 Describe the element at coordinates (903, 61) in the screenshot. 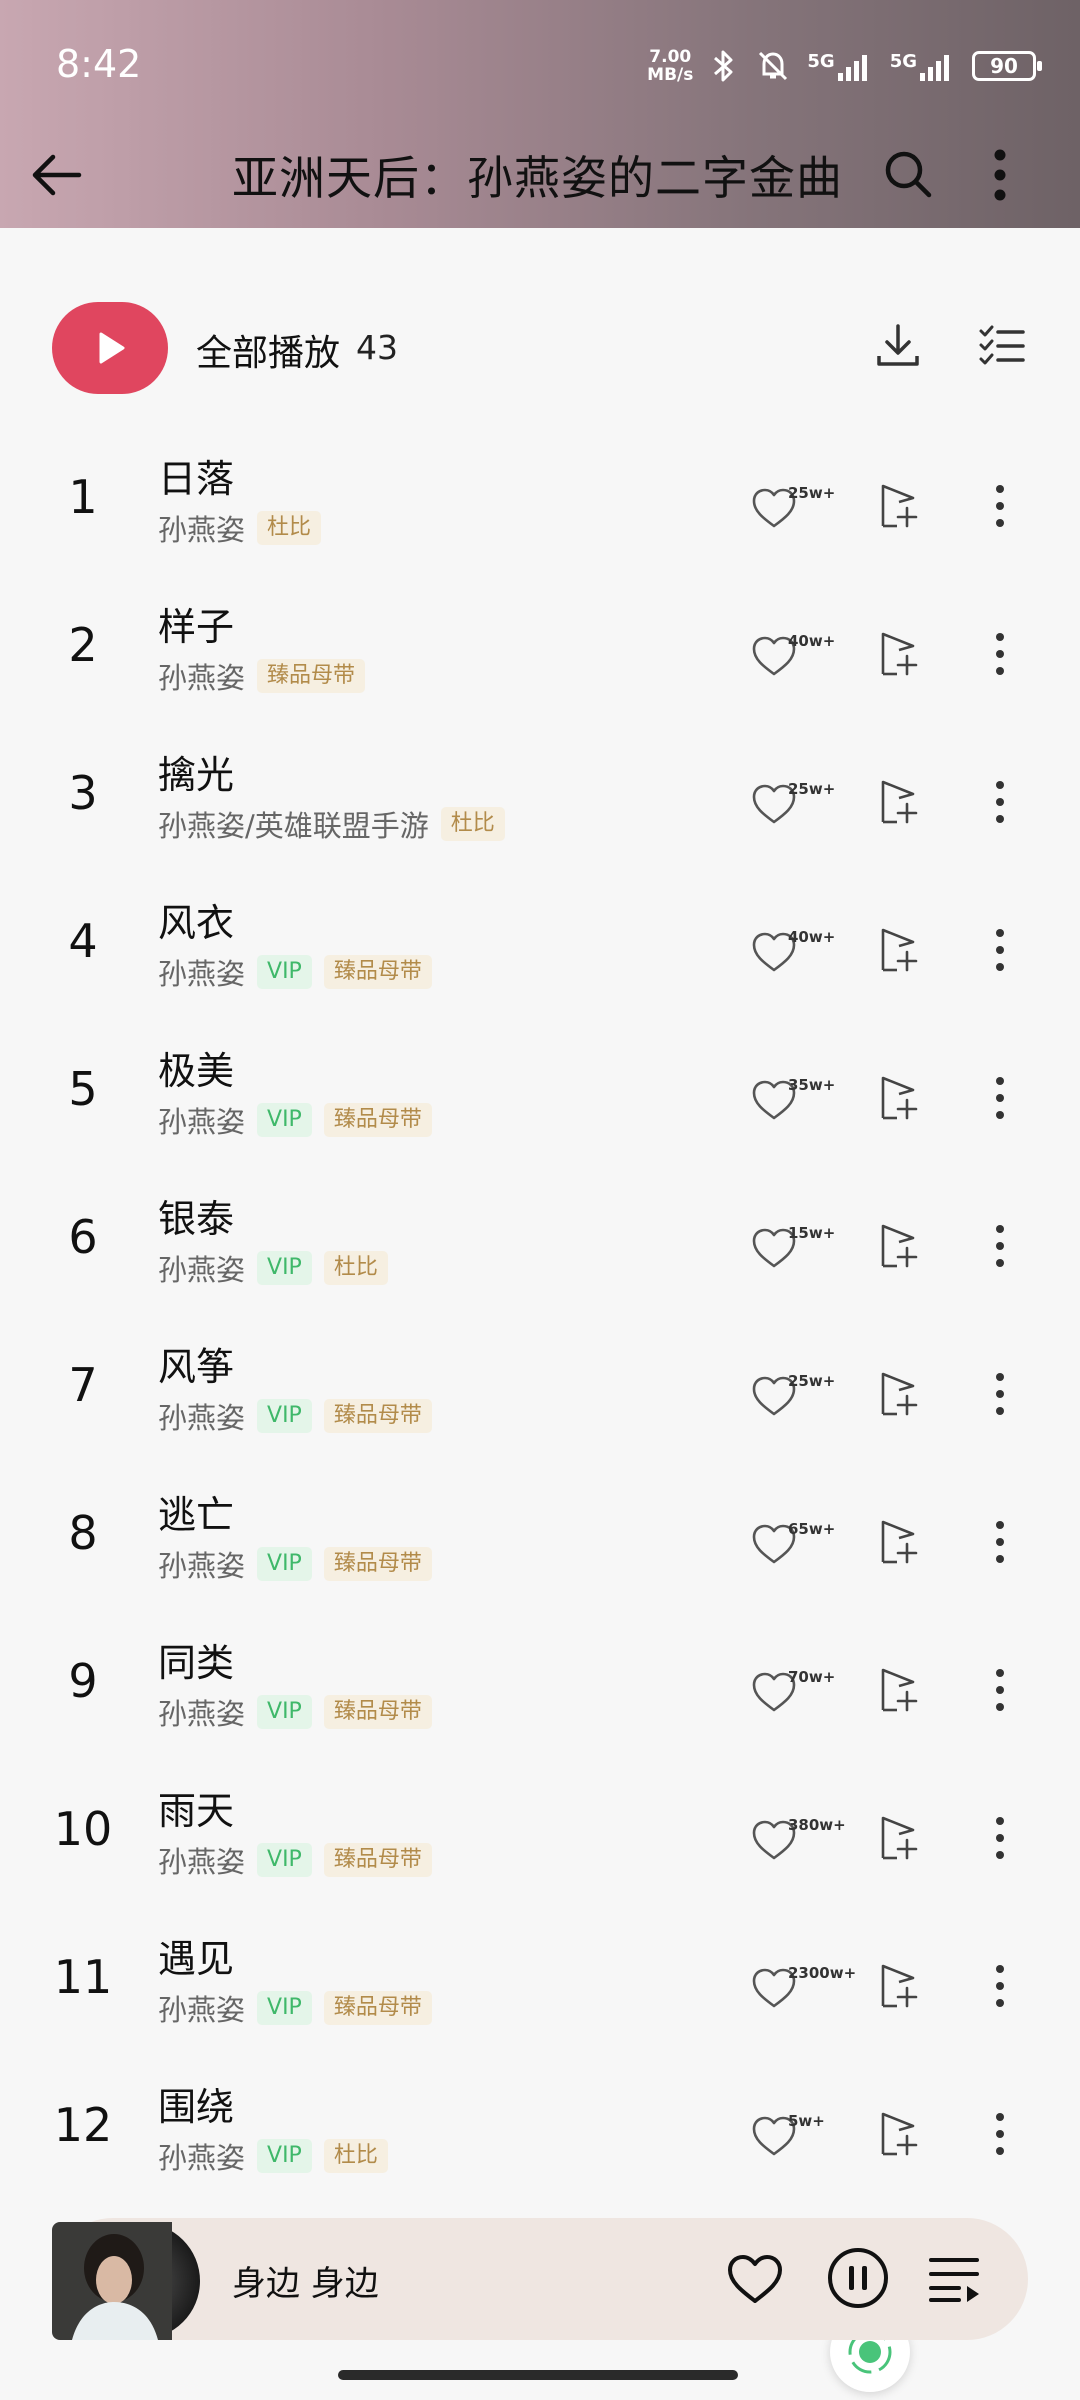

I see `network-type-label: 5G` at that location.